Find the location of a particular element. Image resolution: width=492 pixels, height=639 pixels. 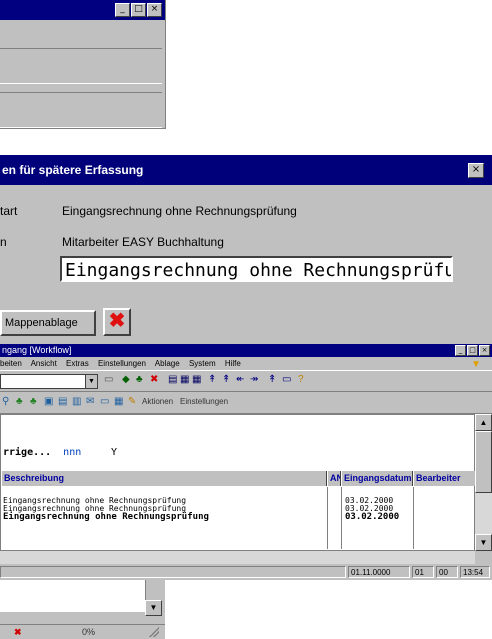

resize-grip-icon is located at coordinates (154, 632).